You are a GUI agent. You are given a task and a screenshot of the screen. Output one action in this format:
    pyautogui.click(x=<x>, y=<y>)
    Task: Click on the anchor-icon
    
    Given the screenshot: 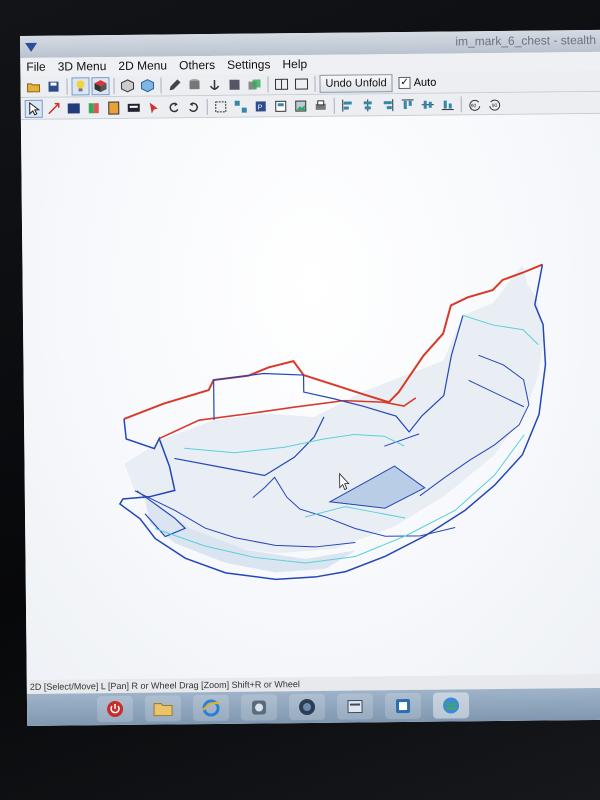 What is the action you would take?
    pyautogui.click(x=214, y=84)
    